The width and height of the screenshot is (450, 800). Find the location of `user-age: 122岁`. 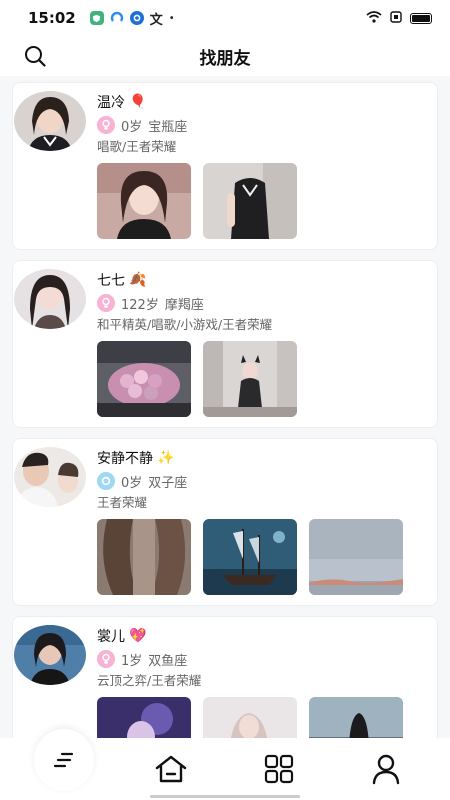

user-age: 122岁 is located at coordinates (140, 305).